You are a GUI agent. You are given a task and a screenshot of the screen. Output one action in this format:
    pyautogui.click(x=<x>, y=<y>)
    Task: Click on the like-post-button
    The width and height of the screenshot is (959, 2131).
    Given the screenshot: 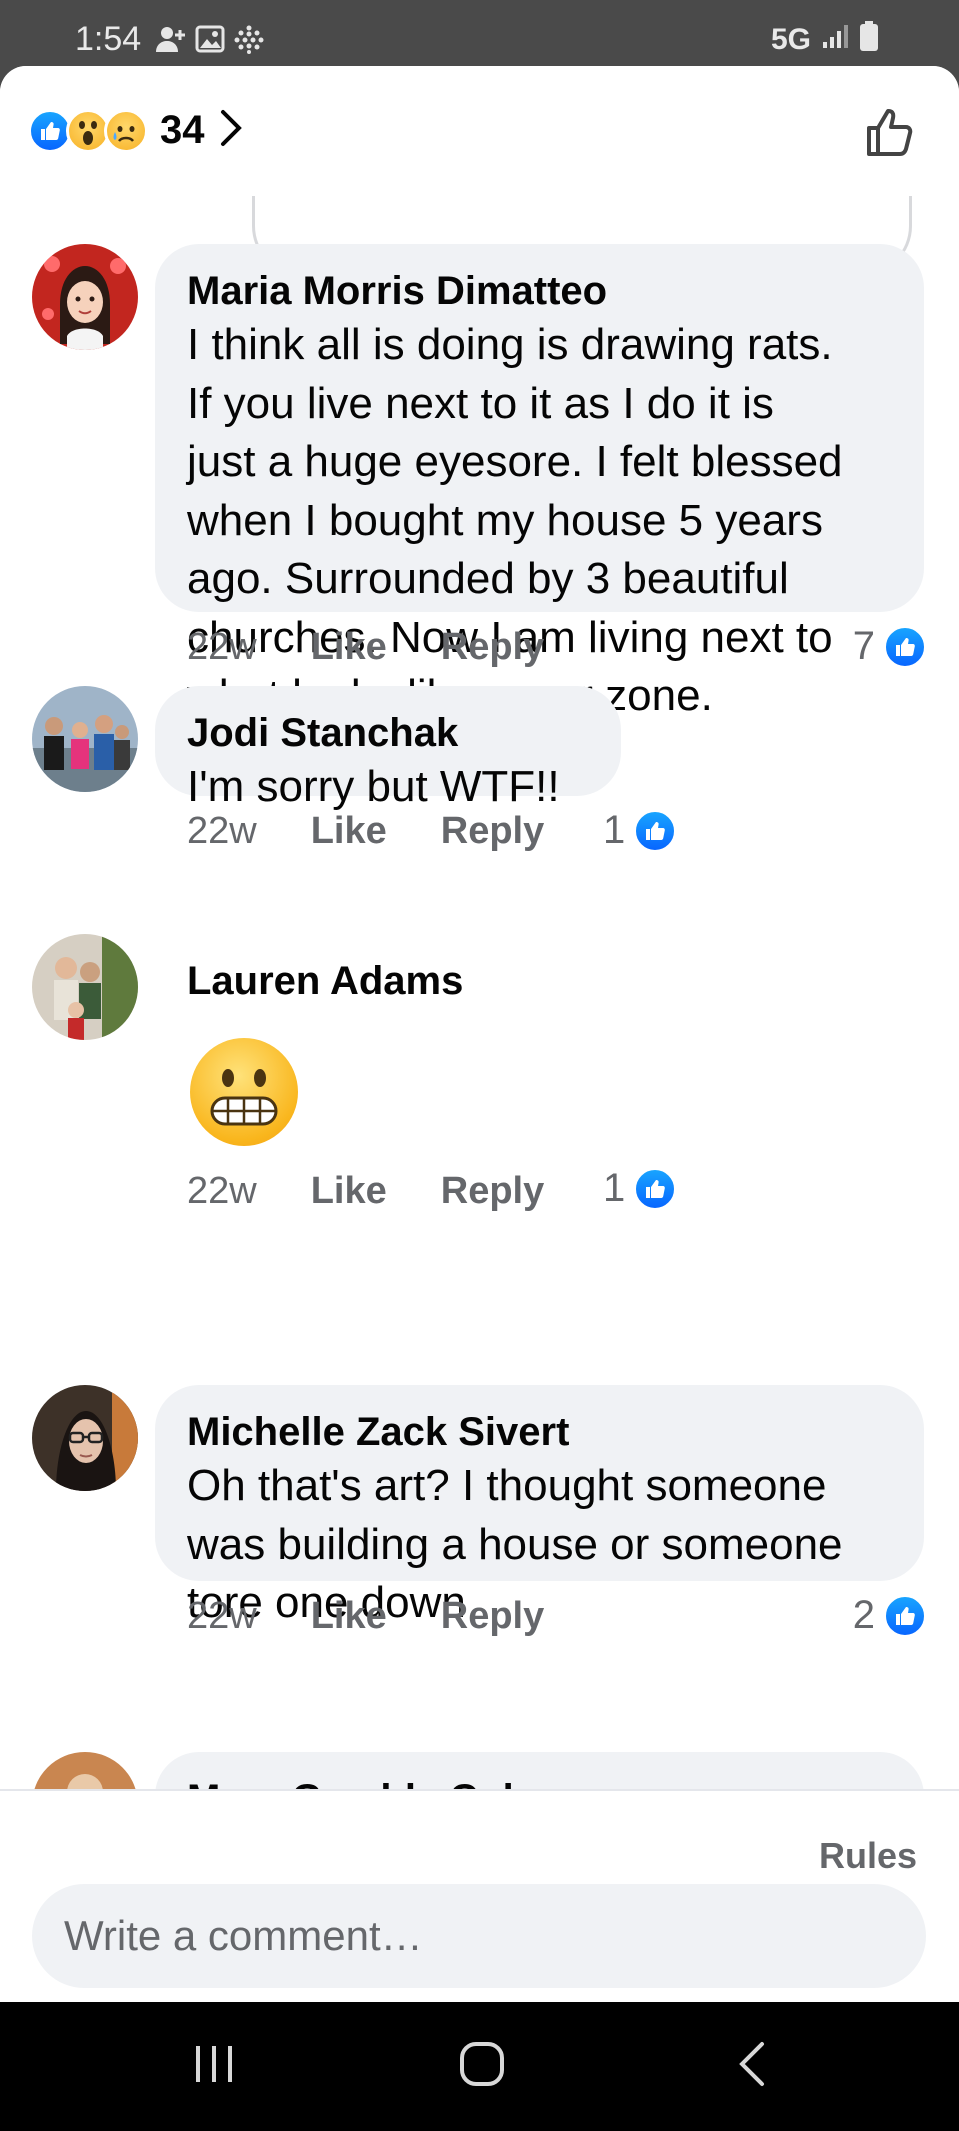 What is the action you would take?
    pyautogui.click(x=891, y=134)
    